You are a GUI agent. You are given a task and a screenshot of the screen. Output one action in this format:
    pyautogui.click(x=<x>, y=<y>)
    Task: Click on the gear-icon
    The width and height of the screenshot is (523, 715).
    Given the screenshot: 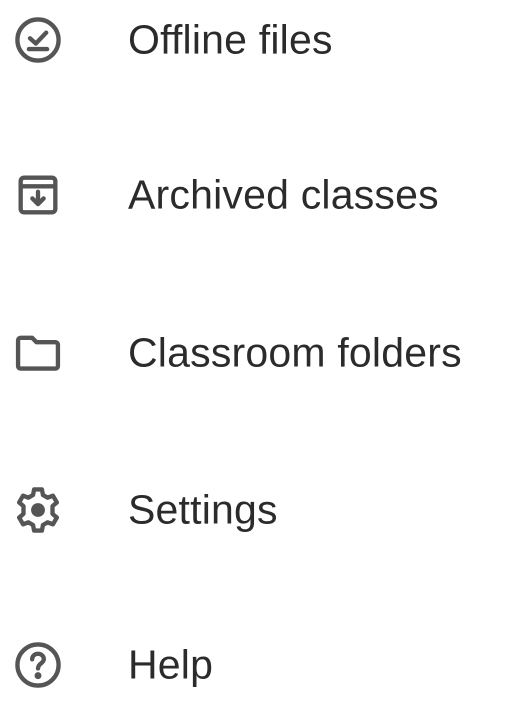 What is the action you would take?
    pyautogui.click(x=38, y=510)
    